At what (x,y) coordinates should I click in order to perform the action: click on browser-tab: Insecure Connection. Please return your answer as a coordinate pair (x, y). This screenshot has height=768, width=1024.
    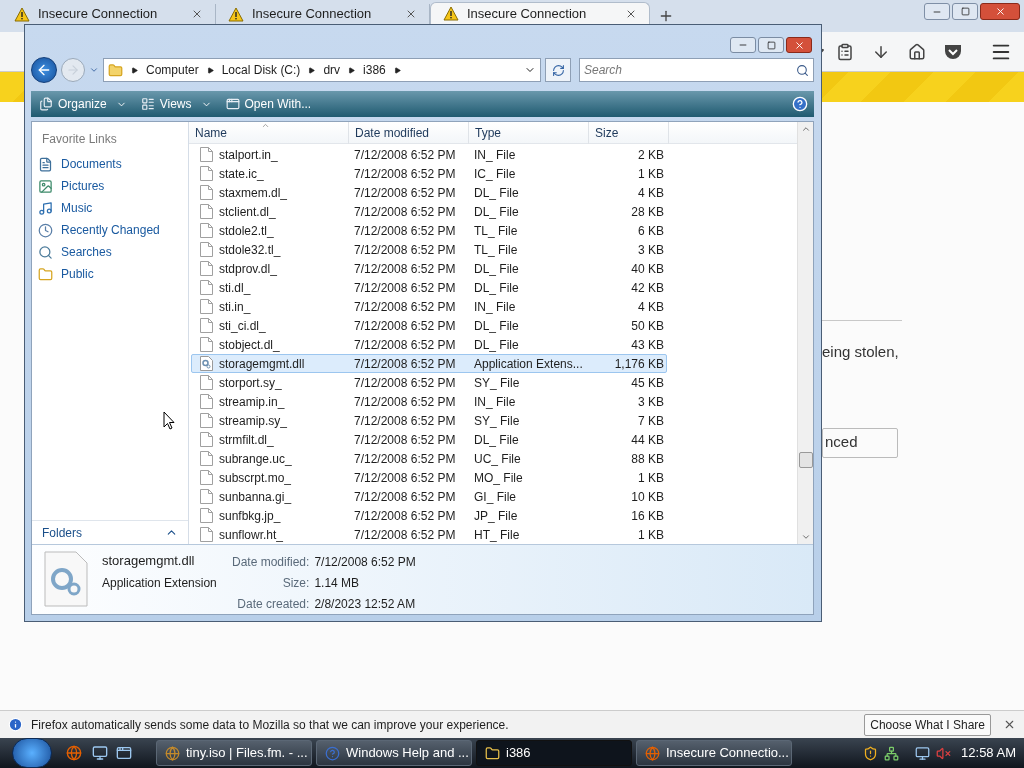
    Looking at the image, I should click on (540, 13).